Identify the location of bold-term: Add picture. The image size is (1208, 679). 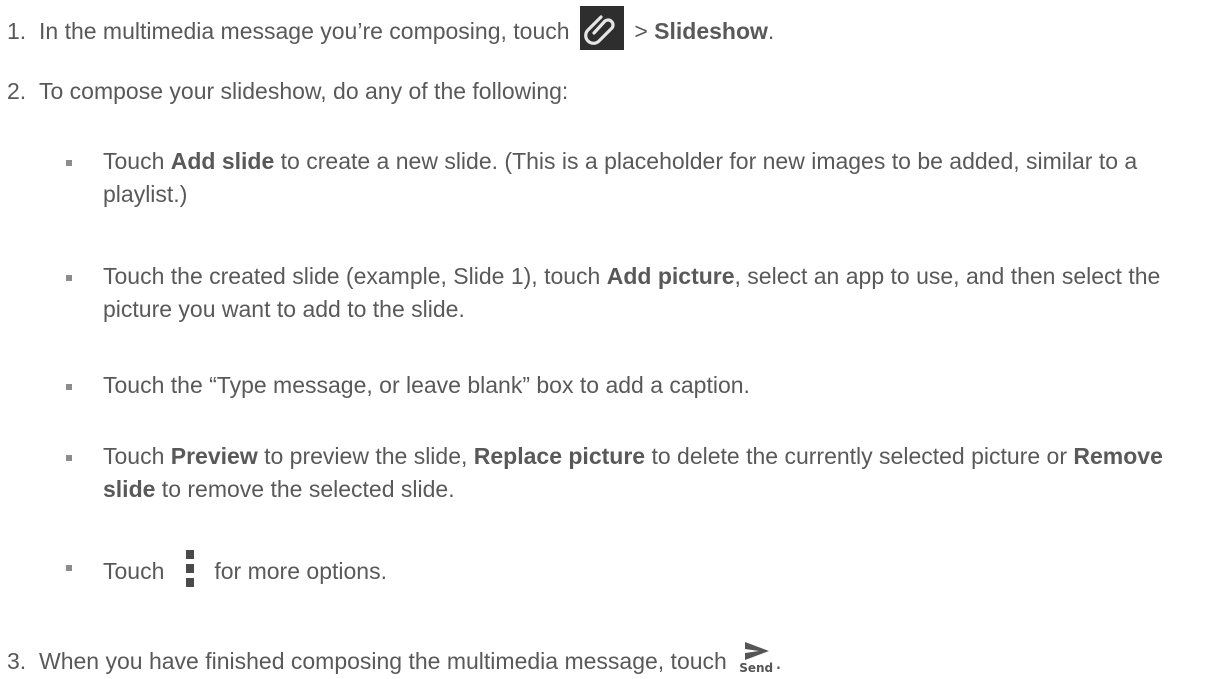
(670, 276).